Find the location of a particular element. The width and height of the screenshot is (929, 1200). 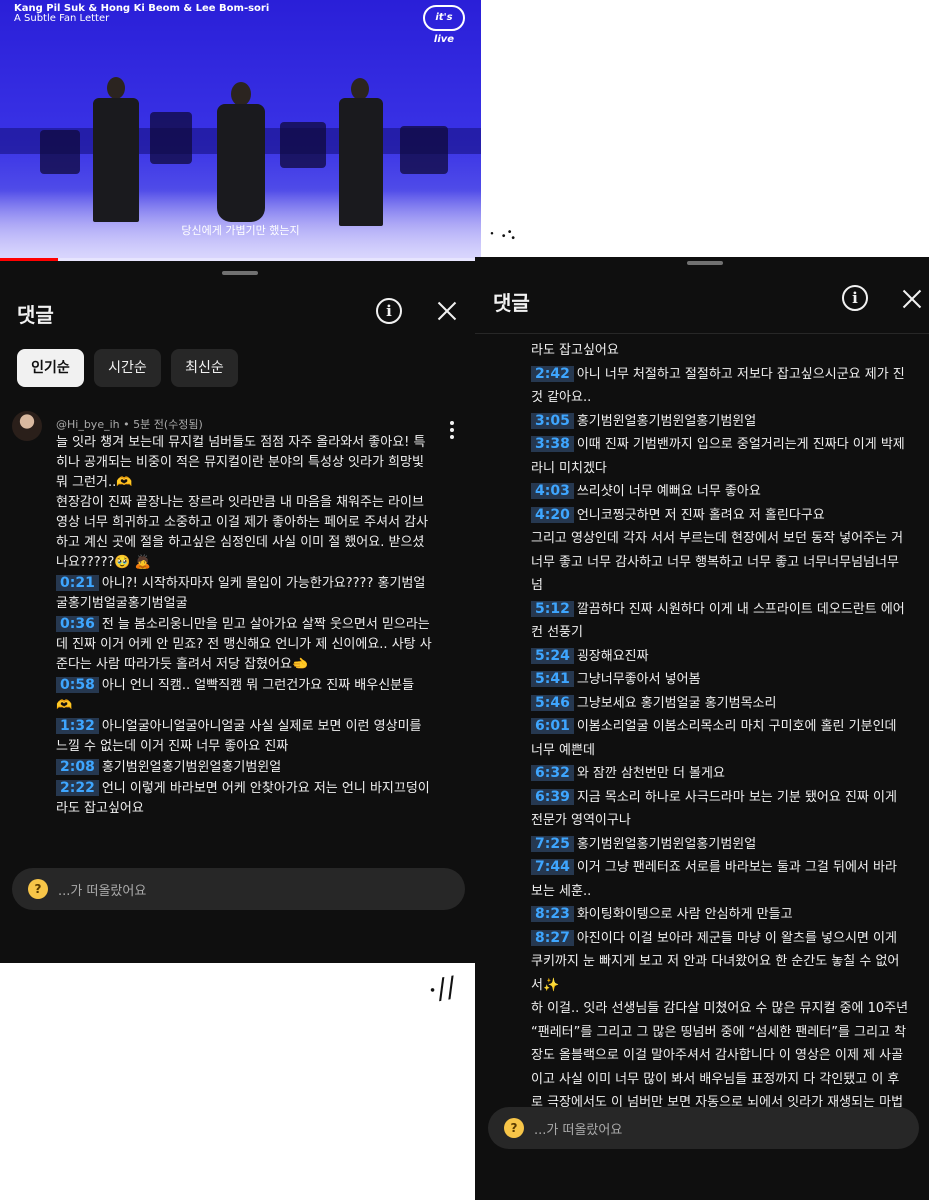

comment-line: “팬레터”를 그리고 그 많은 띵넘버 중에 “섬세한 팬레터”를 그리고 착 is located at coordinates (719, 1033).